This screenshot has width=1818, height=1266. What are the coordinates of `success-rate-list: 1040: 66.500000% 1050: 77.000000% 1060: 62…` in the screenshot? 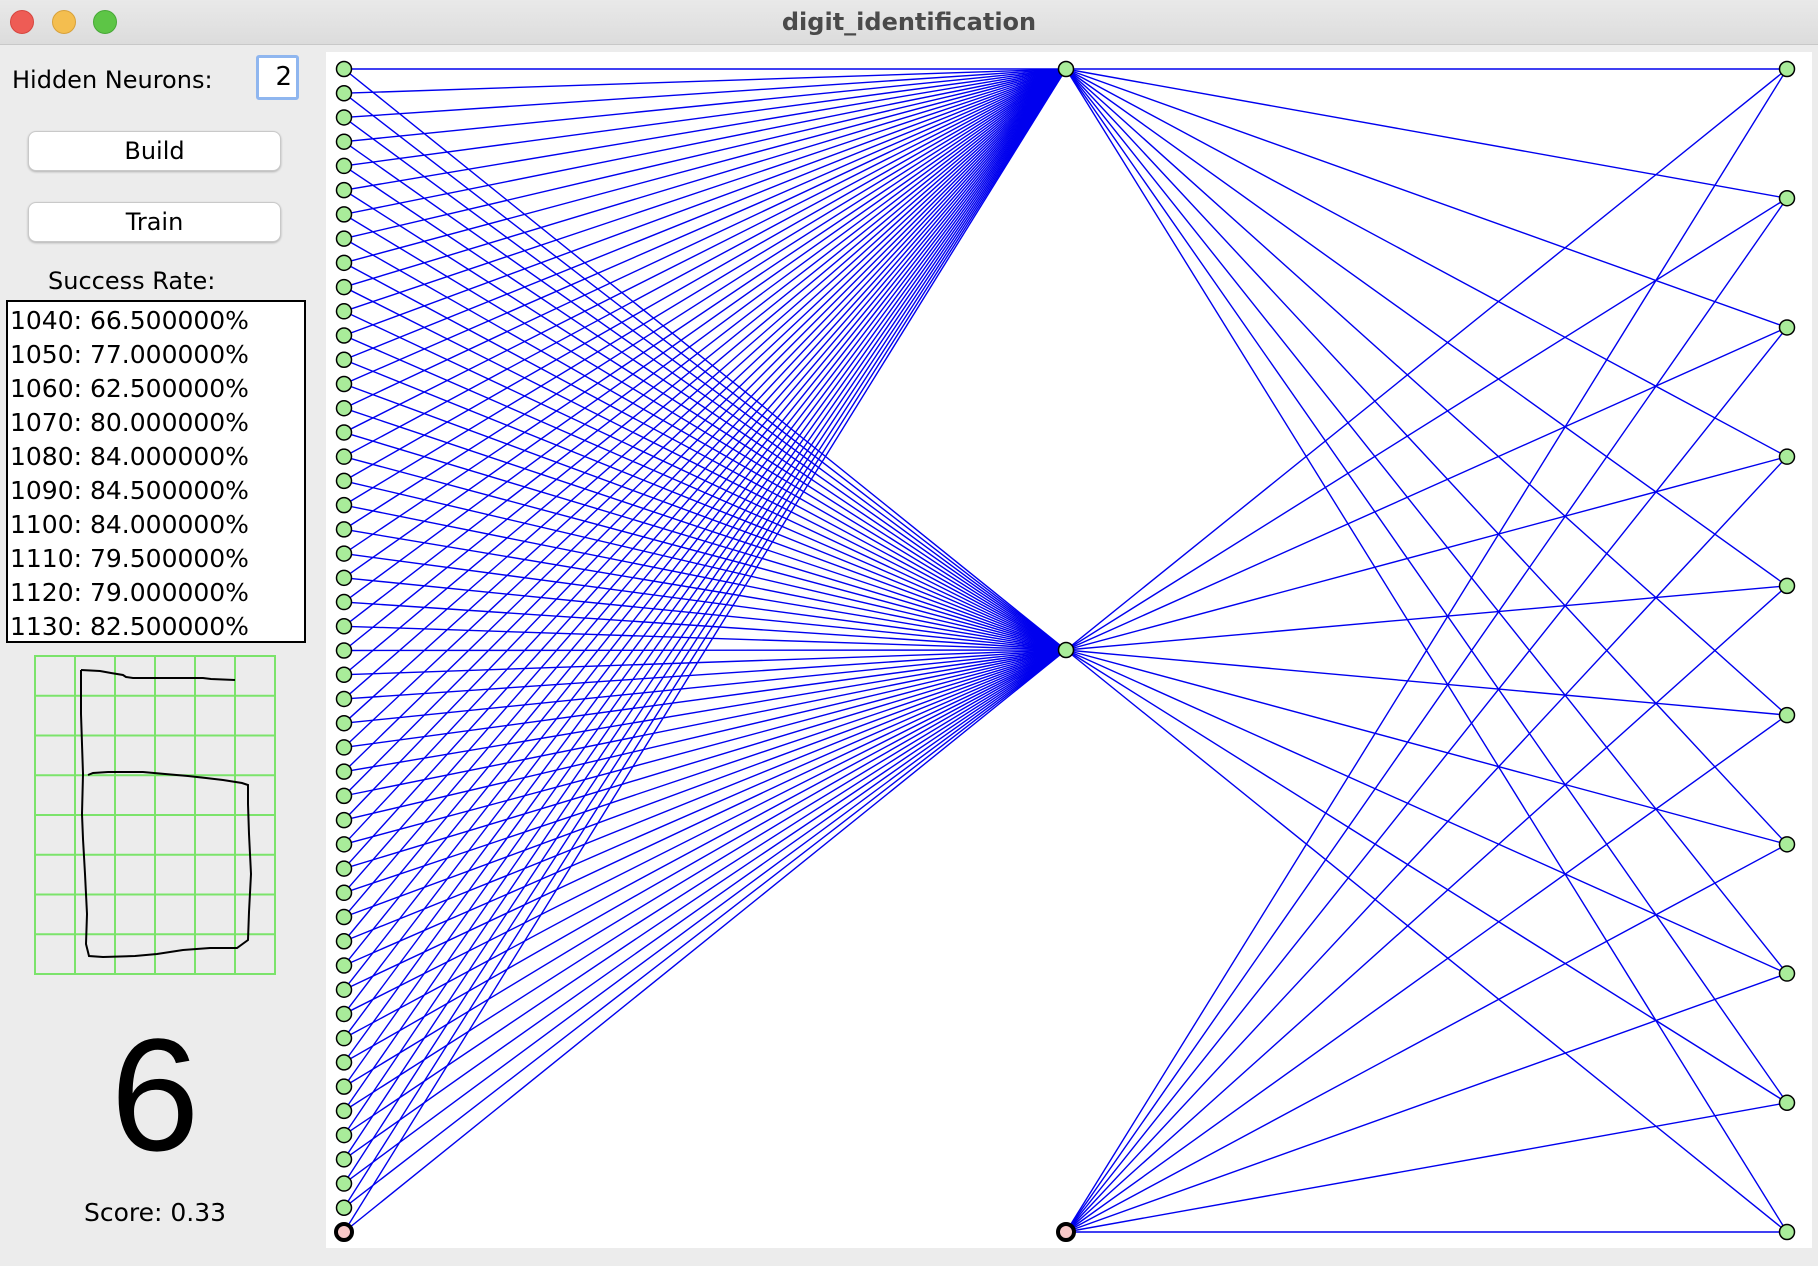 It's located at (156, 471).